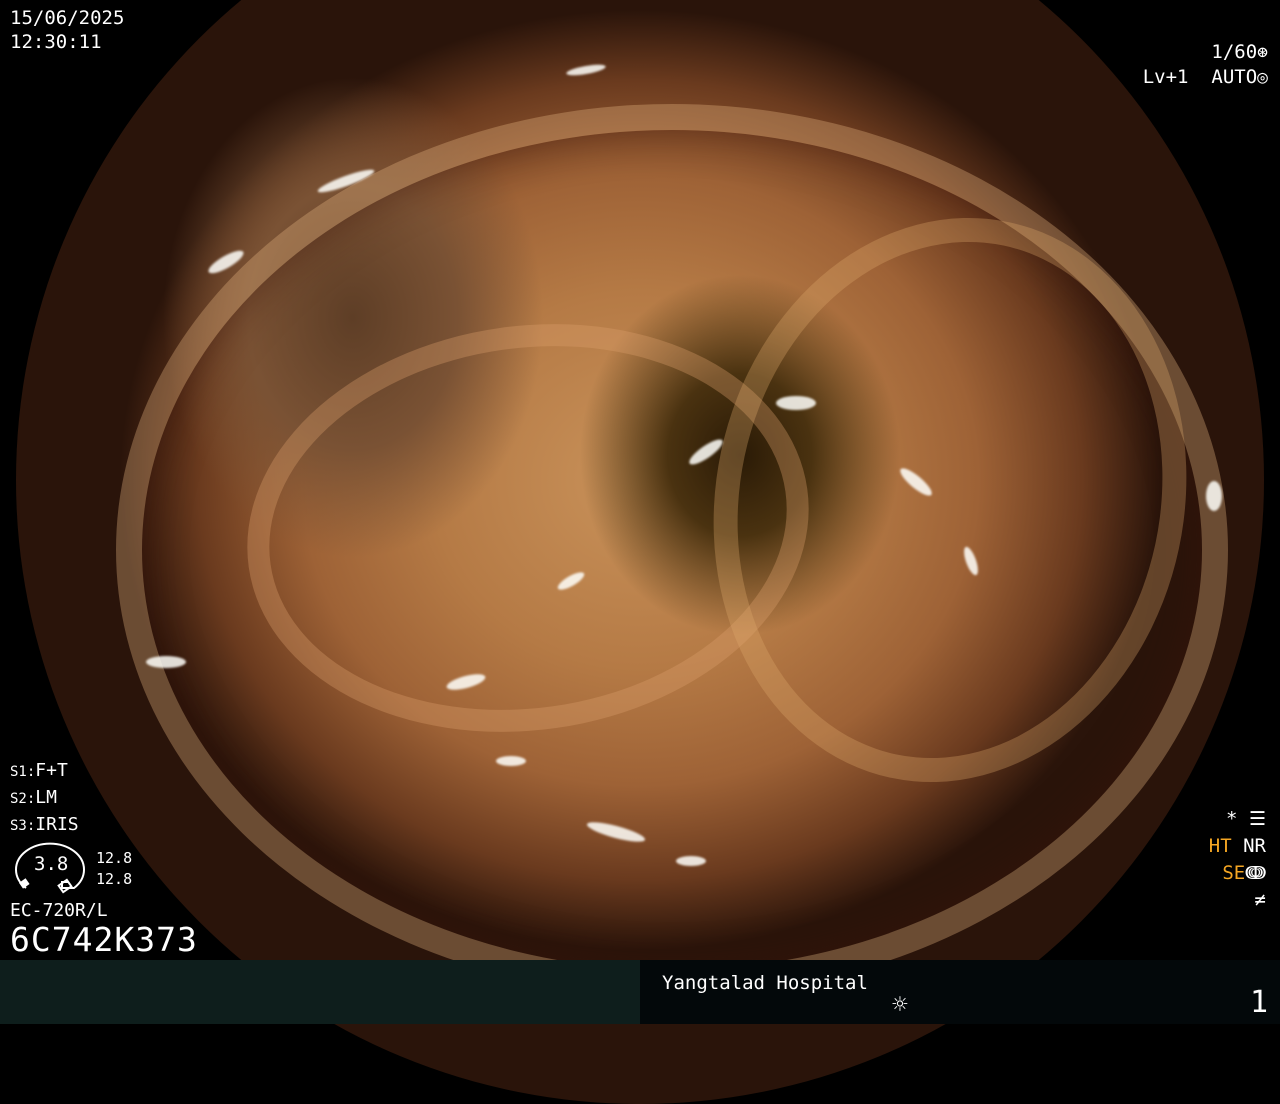 The width and height of the screenshot is (1280, 1104). I want to click on gauge-readouts: 12.8 12.8, so click(114, 869).